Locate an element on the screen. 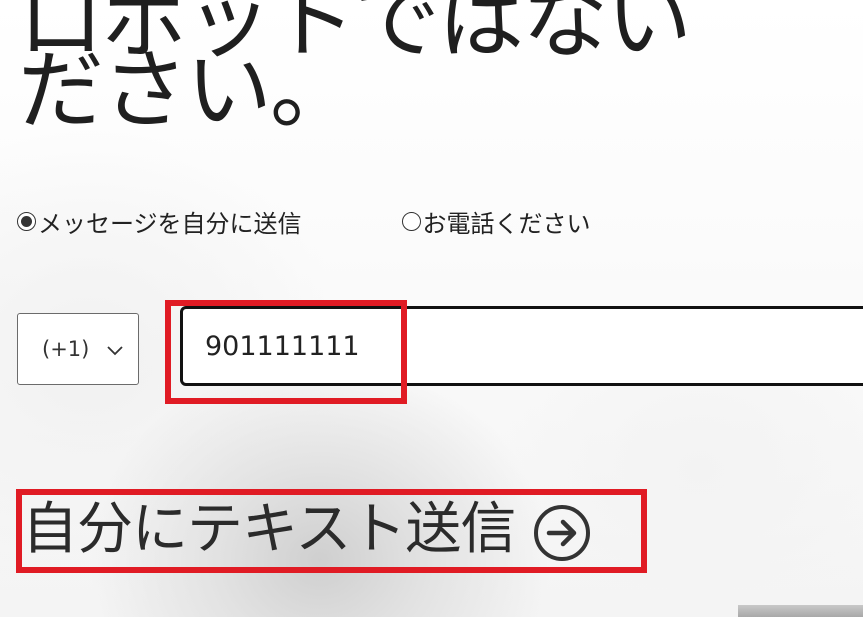 The width and height of the screenshot is (863, 617). radio-option-message-me: メッセージを自分に送信 is located at coordinates (159, 221).